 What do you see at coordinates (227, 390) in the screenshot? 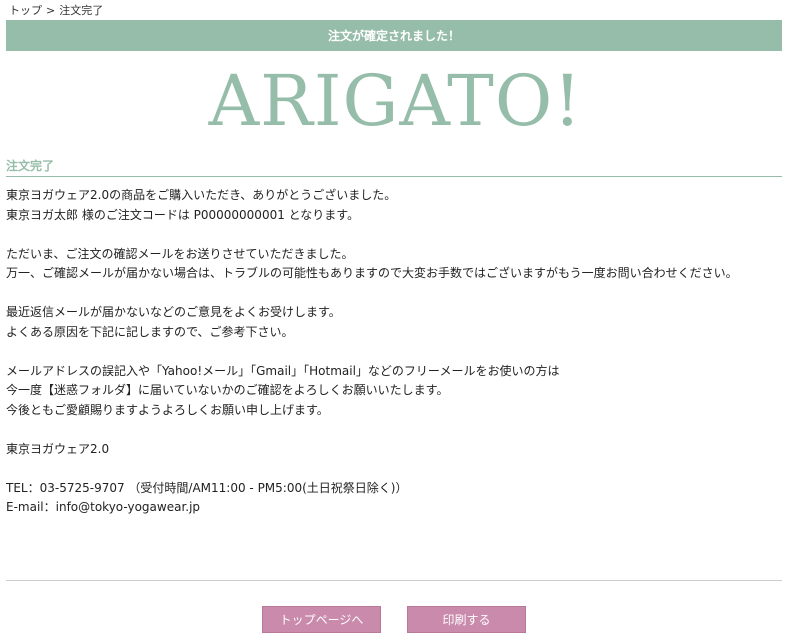
I see `message-line: 今一度【迷惑フォルダ】に届いていないかのご確認をよろしくお願いいたします。` at bounding box center [227, 390].